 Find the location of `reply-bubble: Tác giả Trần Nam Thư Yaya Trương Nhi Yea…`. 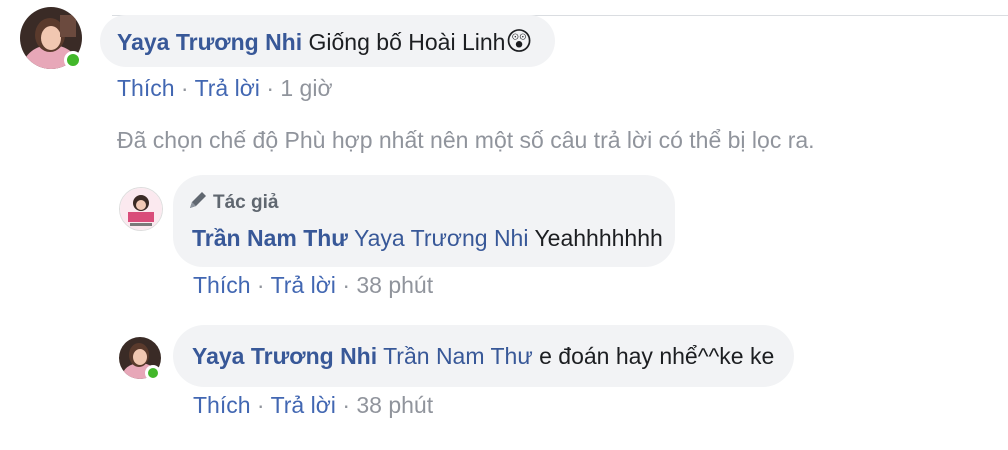

reply-bubble: Tác giả Trần Nam Thư Yaya Trương Nhi Yea… is located at coordinates (424, 221).